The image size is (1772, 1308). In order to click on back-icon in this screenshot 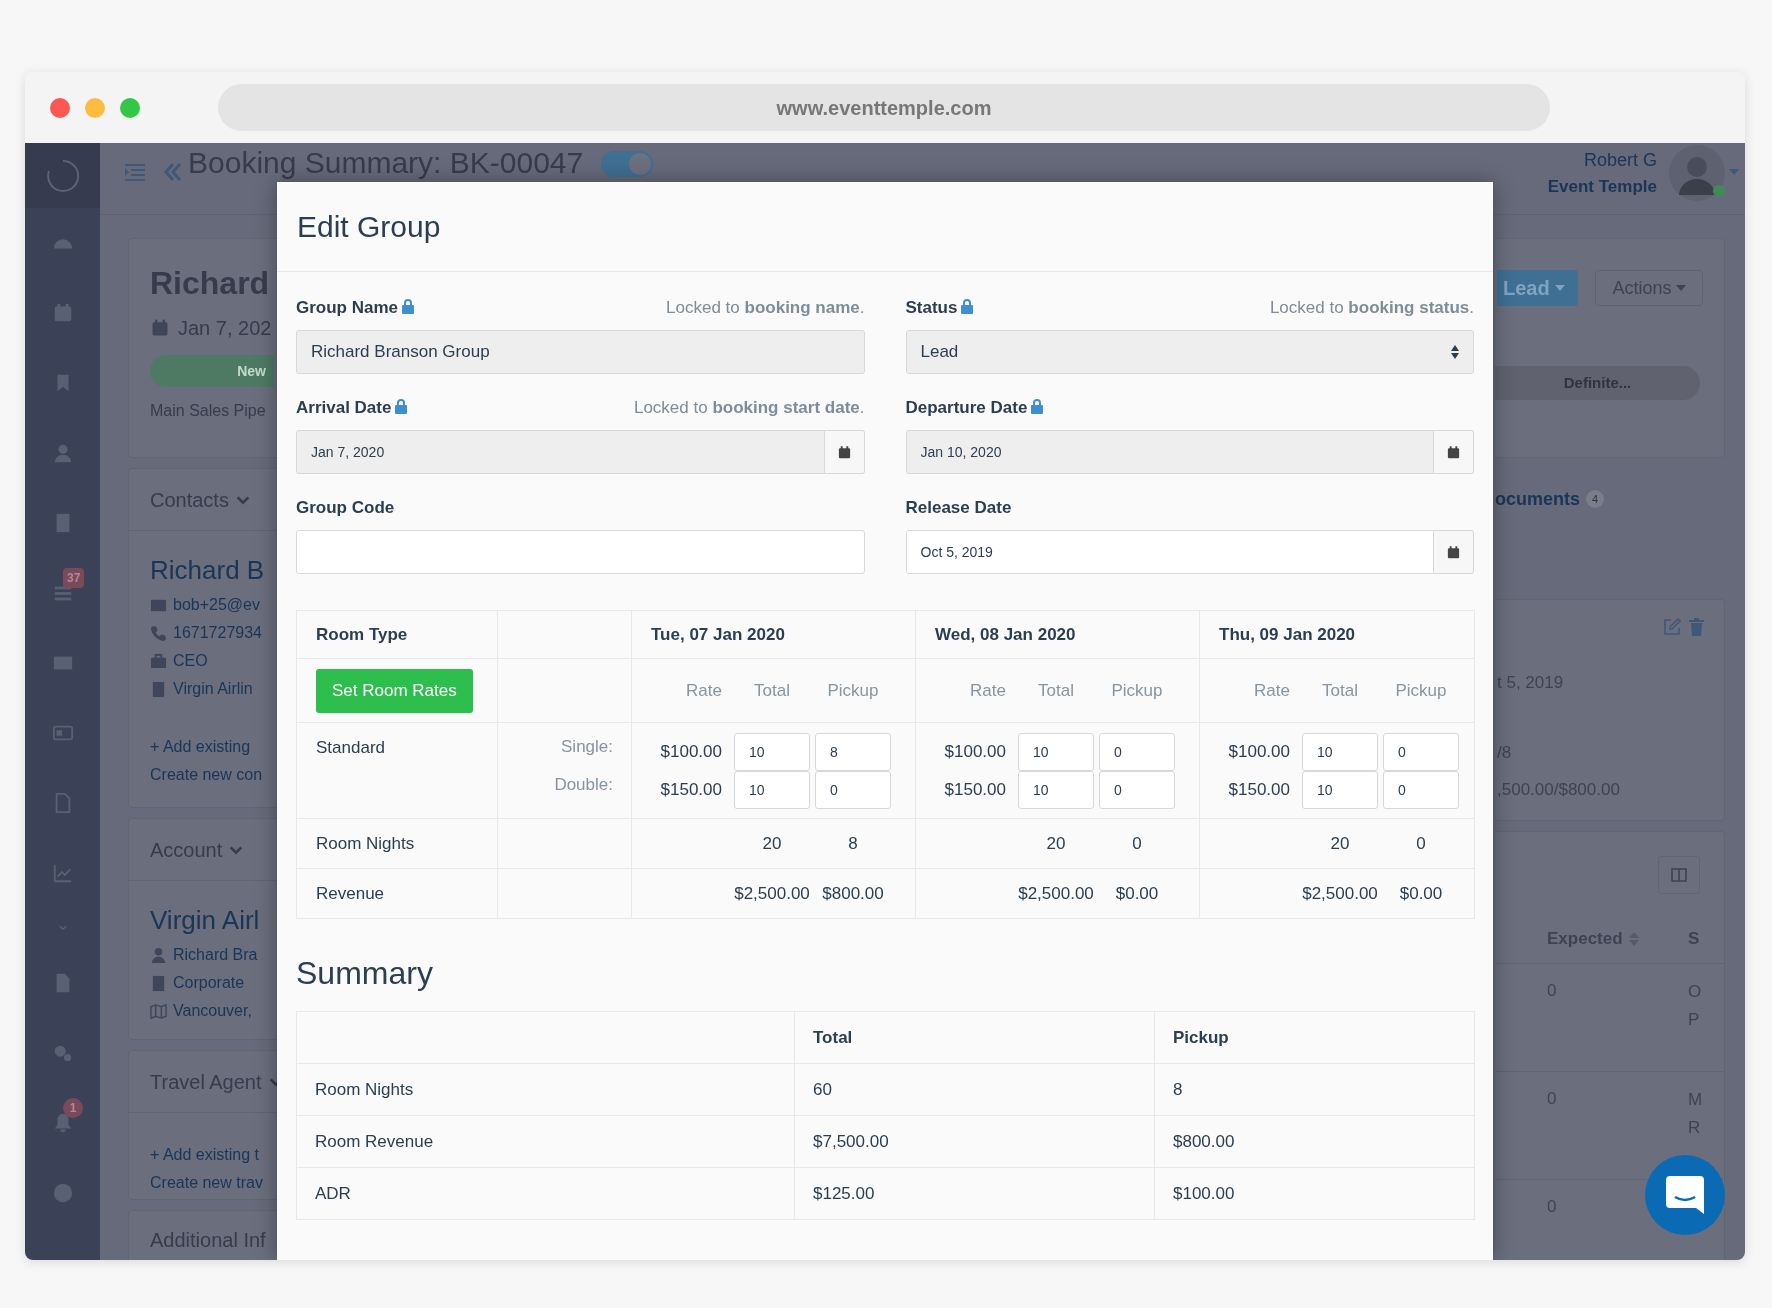, I will do `click(173, 172)`.